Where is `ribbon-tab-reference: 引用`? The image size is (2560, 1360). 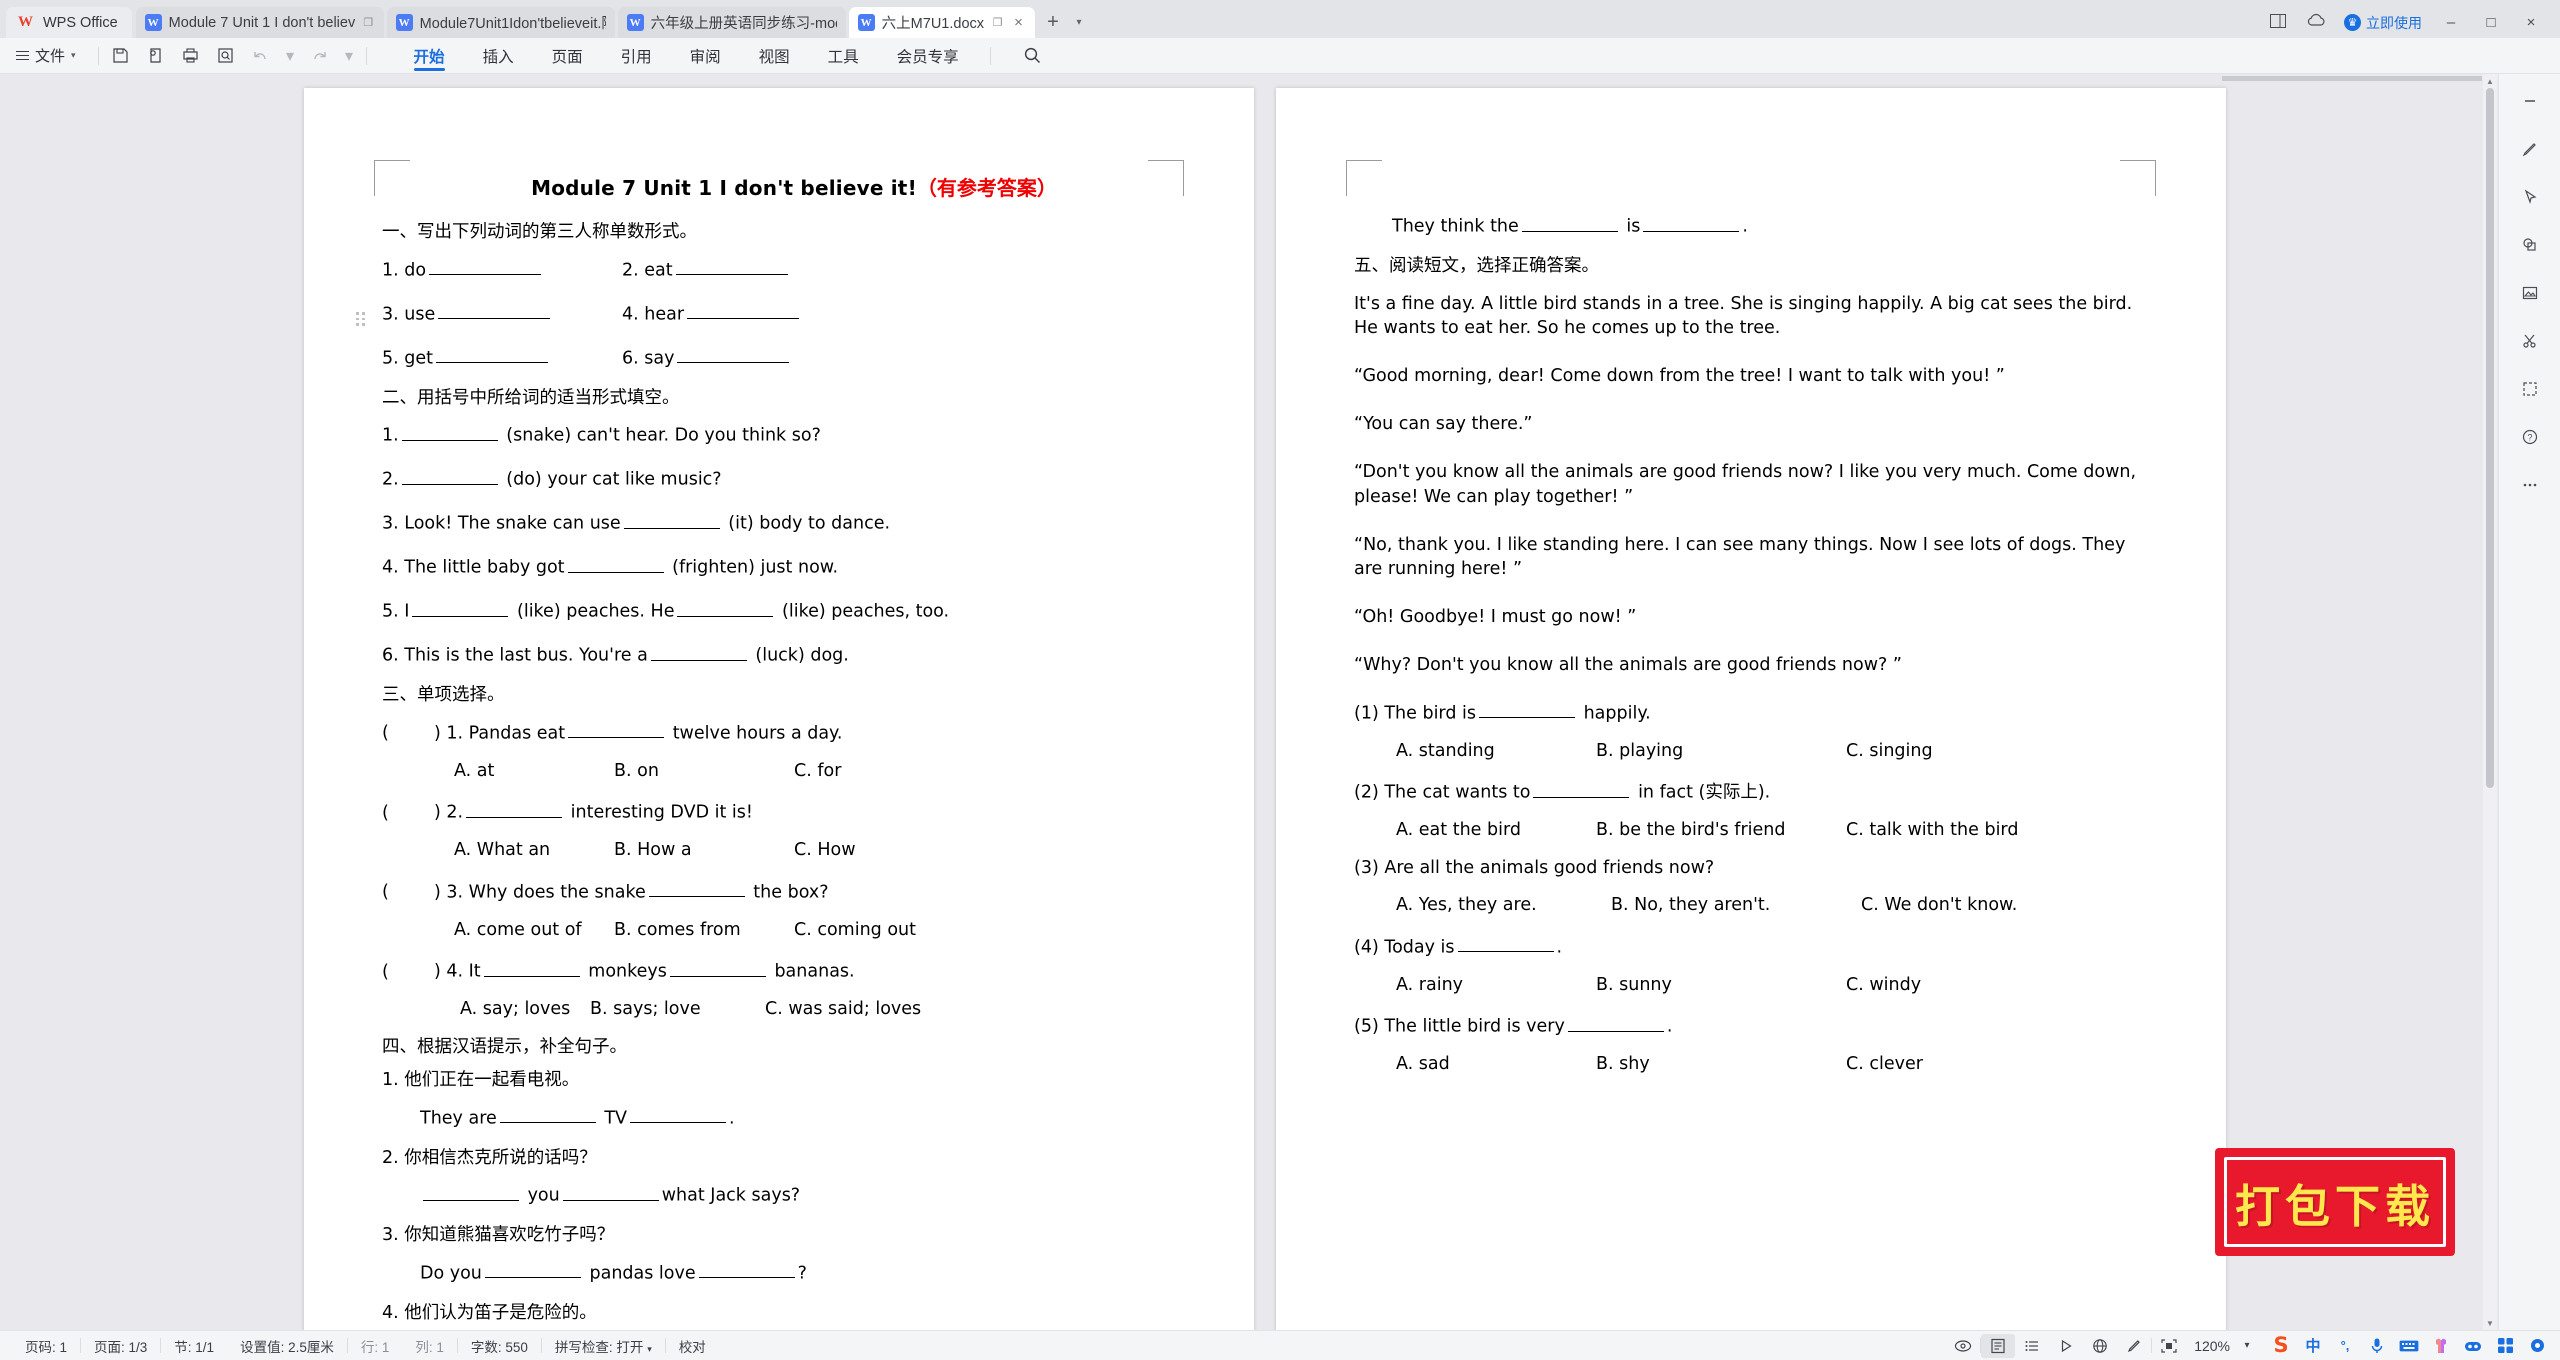 ribbon-tab-reference: 引用 is located at coordinates (636, 56).